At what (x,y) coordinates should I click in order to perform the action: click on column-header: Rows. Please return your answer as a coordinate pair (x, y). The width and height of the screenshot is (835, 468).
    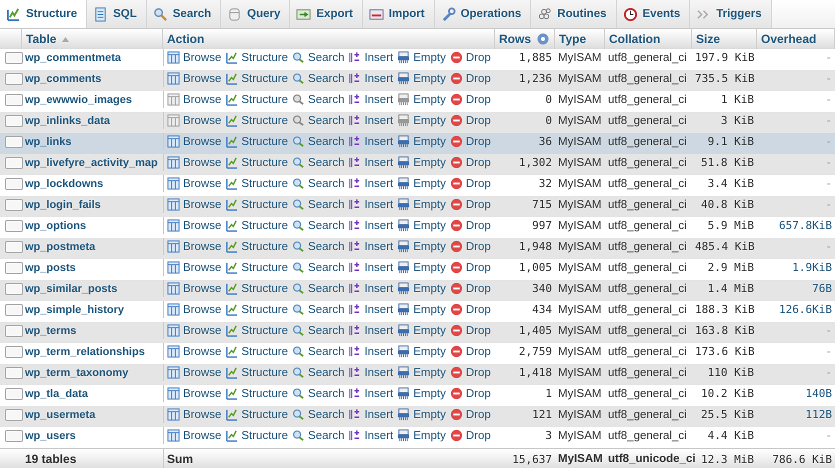
    Looking at the image, I should click on (515, 39).